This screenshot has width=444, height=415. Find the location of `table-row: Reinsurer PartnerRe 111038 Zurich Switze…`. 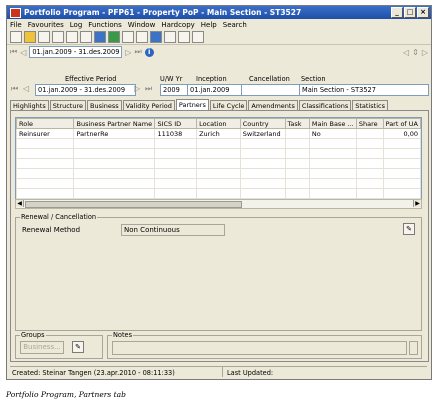

table-row: Reinsurer PartnerRe 111038 Zurich Switze… is located at coordinates (218, 133).